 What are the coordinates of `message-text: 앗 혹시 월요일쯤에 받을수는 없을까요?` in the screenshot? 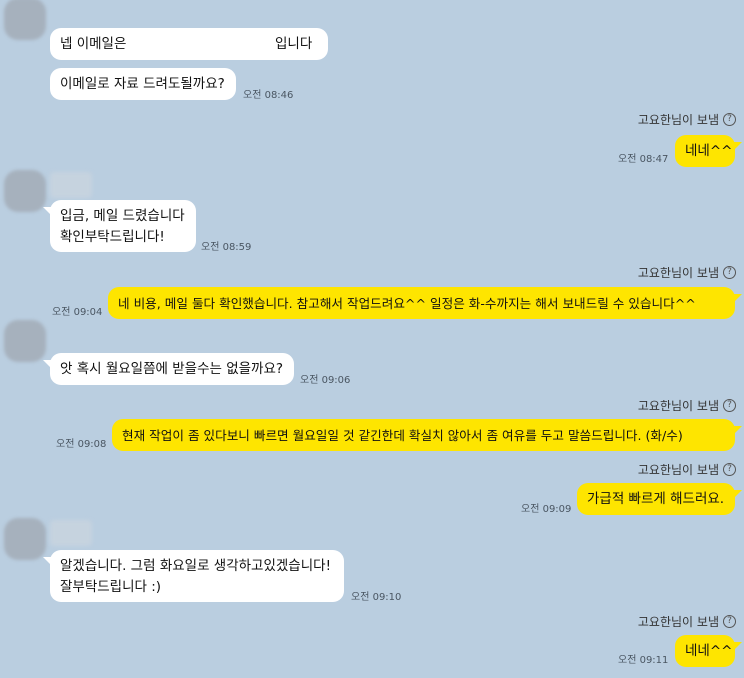 It's located at (172, 369).